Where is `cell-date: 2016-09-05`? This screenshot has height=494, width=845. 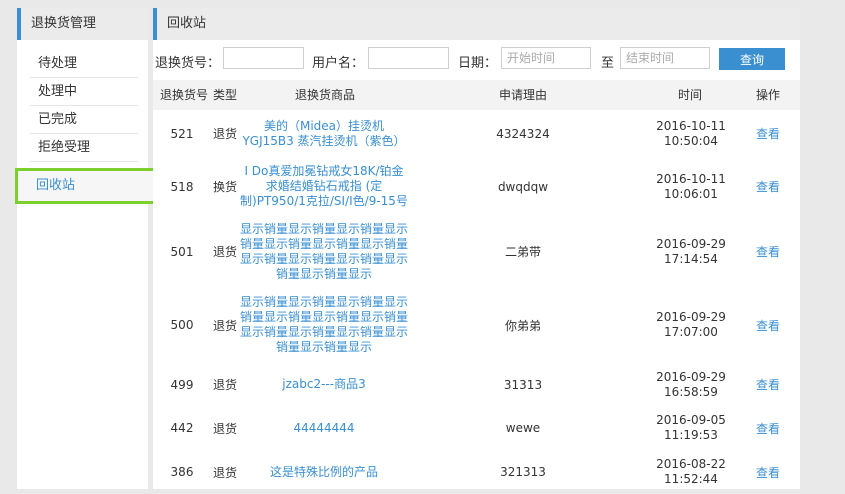 cell-date: 2016-09-05 is located at coordinates (691, 420).